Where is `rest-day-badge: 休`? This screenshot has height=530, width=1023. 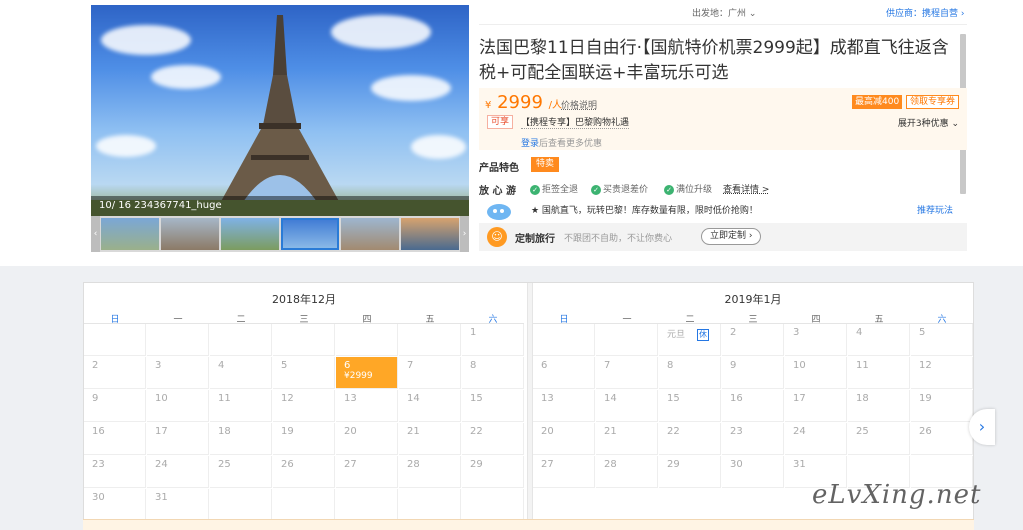
rest-day-badge: 休 is located at coordinates (703, 335).